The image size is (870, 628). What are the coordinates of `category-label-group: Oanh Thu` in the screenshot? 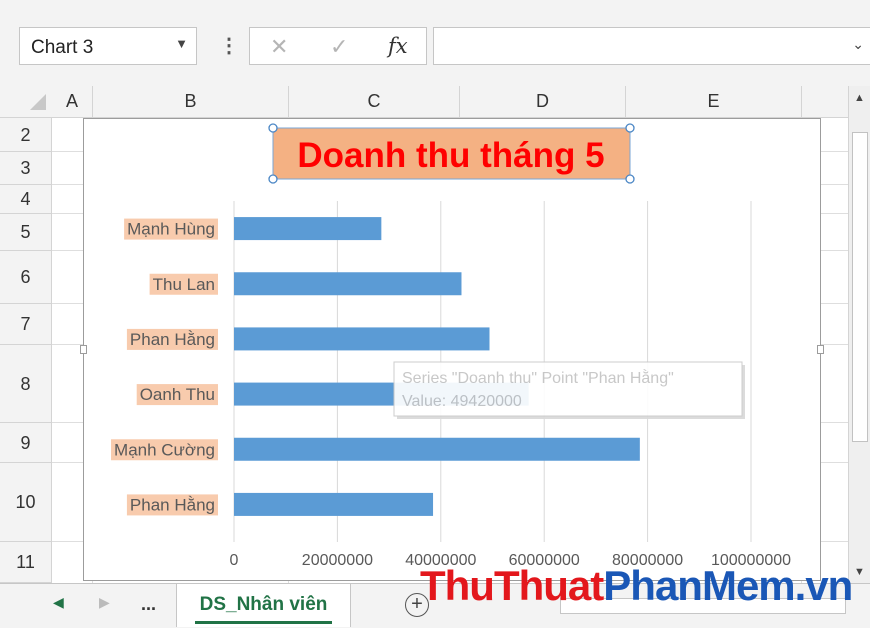 It's located at (177, 395).